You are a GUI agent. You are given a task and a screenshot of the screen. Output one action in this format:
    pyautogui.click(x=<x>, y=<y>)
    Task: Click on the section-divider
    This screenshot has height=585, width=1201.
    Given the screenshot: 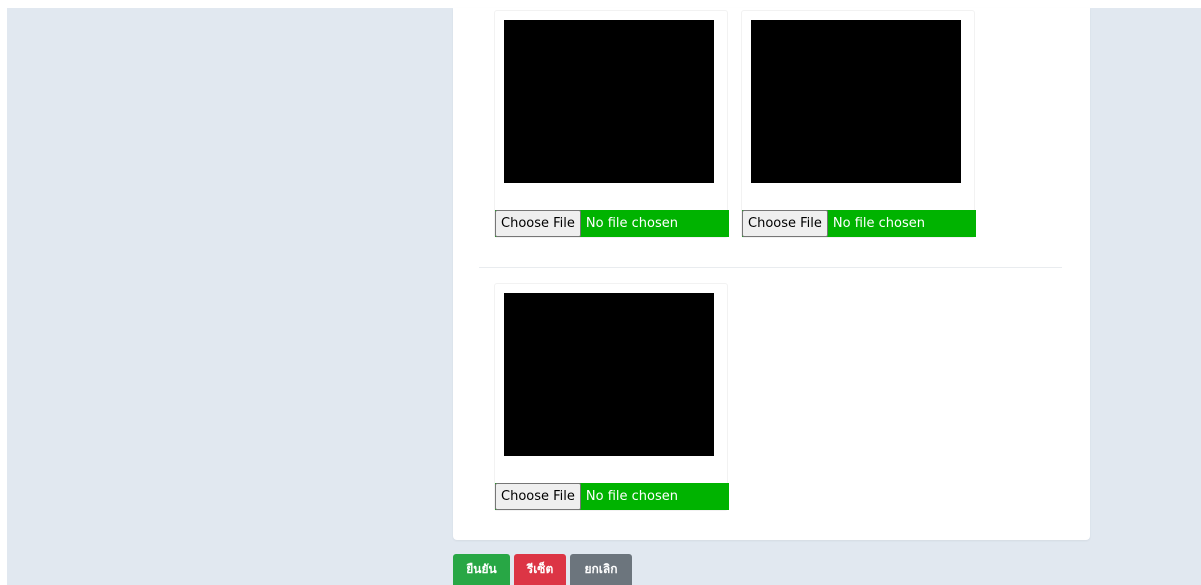 What is the action you would take?
    pyautogui.click(x=770, y=267)
    